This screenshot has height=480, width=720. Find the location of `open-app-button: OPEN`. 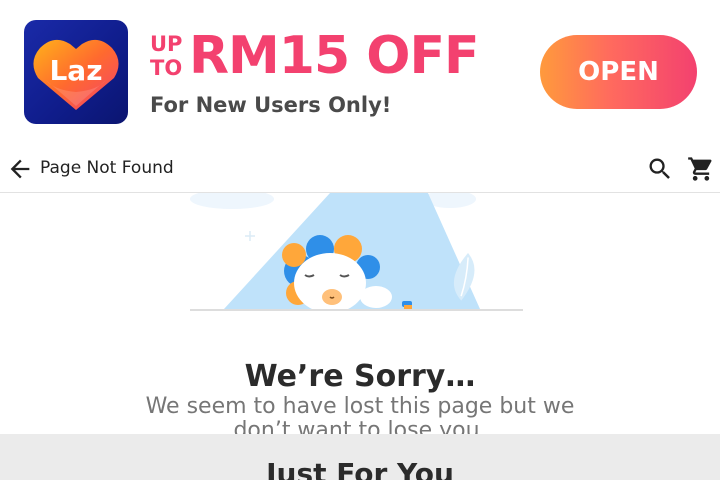

open-app-button: OPEN is located at coordinates (618, 72).